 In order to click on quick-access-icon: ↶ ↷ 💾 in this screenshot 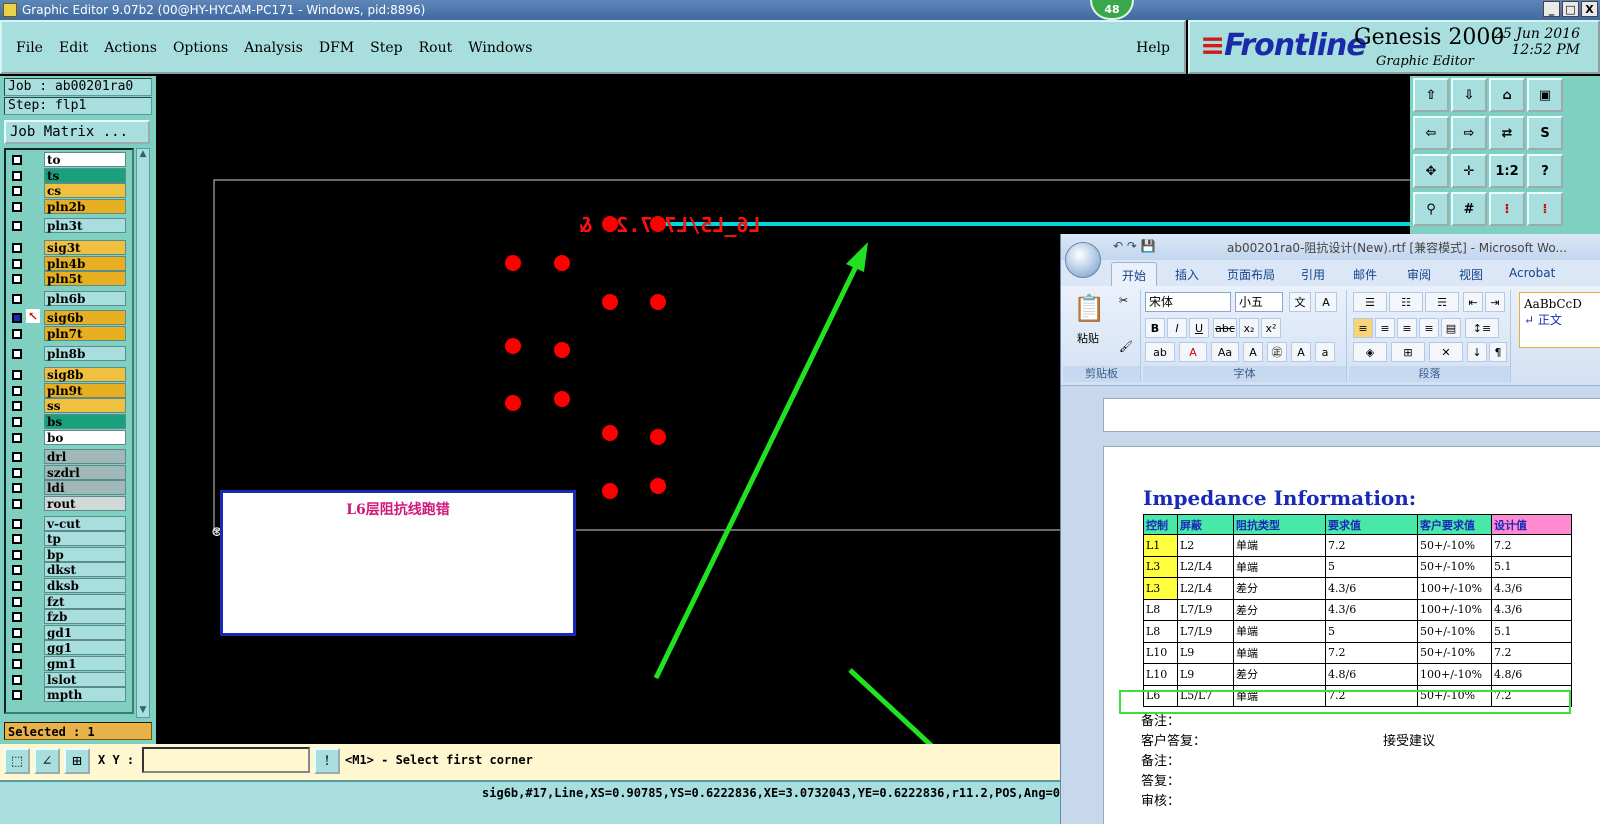, I will do `click(1134, 246)`.